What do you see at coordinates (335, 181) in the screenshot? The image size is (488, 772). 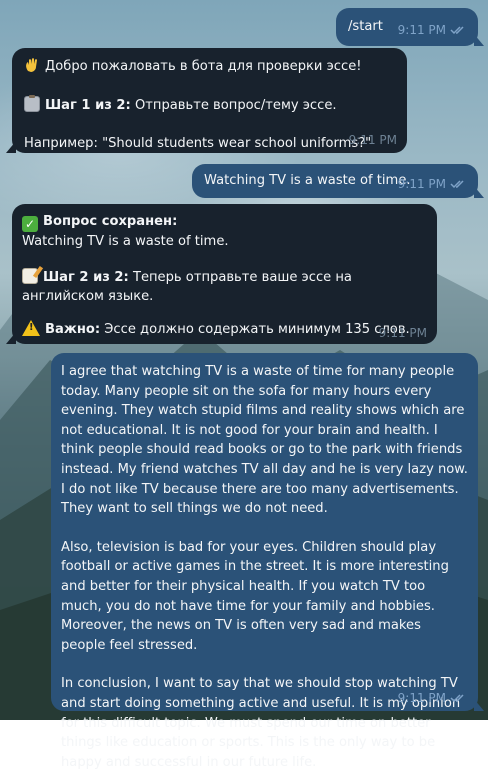 I see `outgoing-message-topic: Watching TV is a waste of time. 9:11 PM` at bounding box center [335, 181].